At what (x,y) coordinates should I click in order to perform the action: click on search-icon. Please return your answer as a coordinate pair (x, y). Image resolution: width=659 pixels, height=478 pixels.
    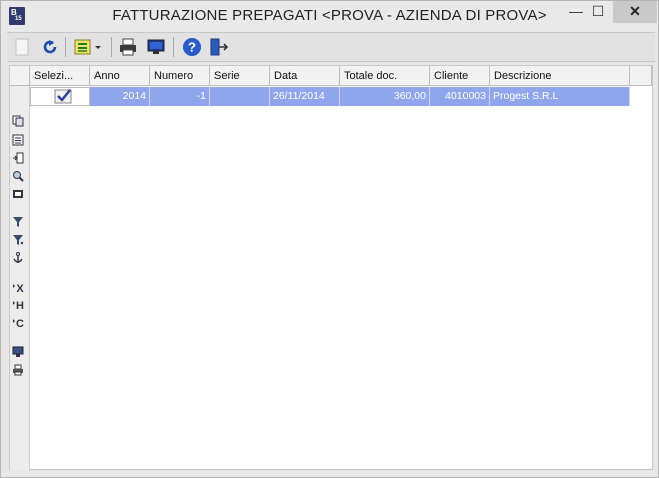
    Looking at the image, I should click on (18, 176).